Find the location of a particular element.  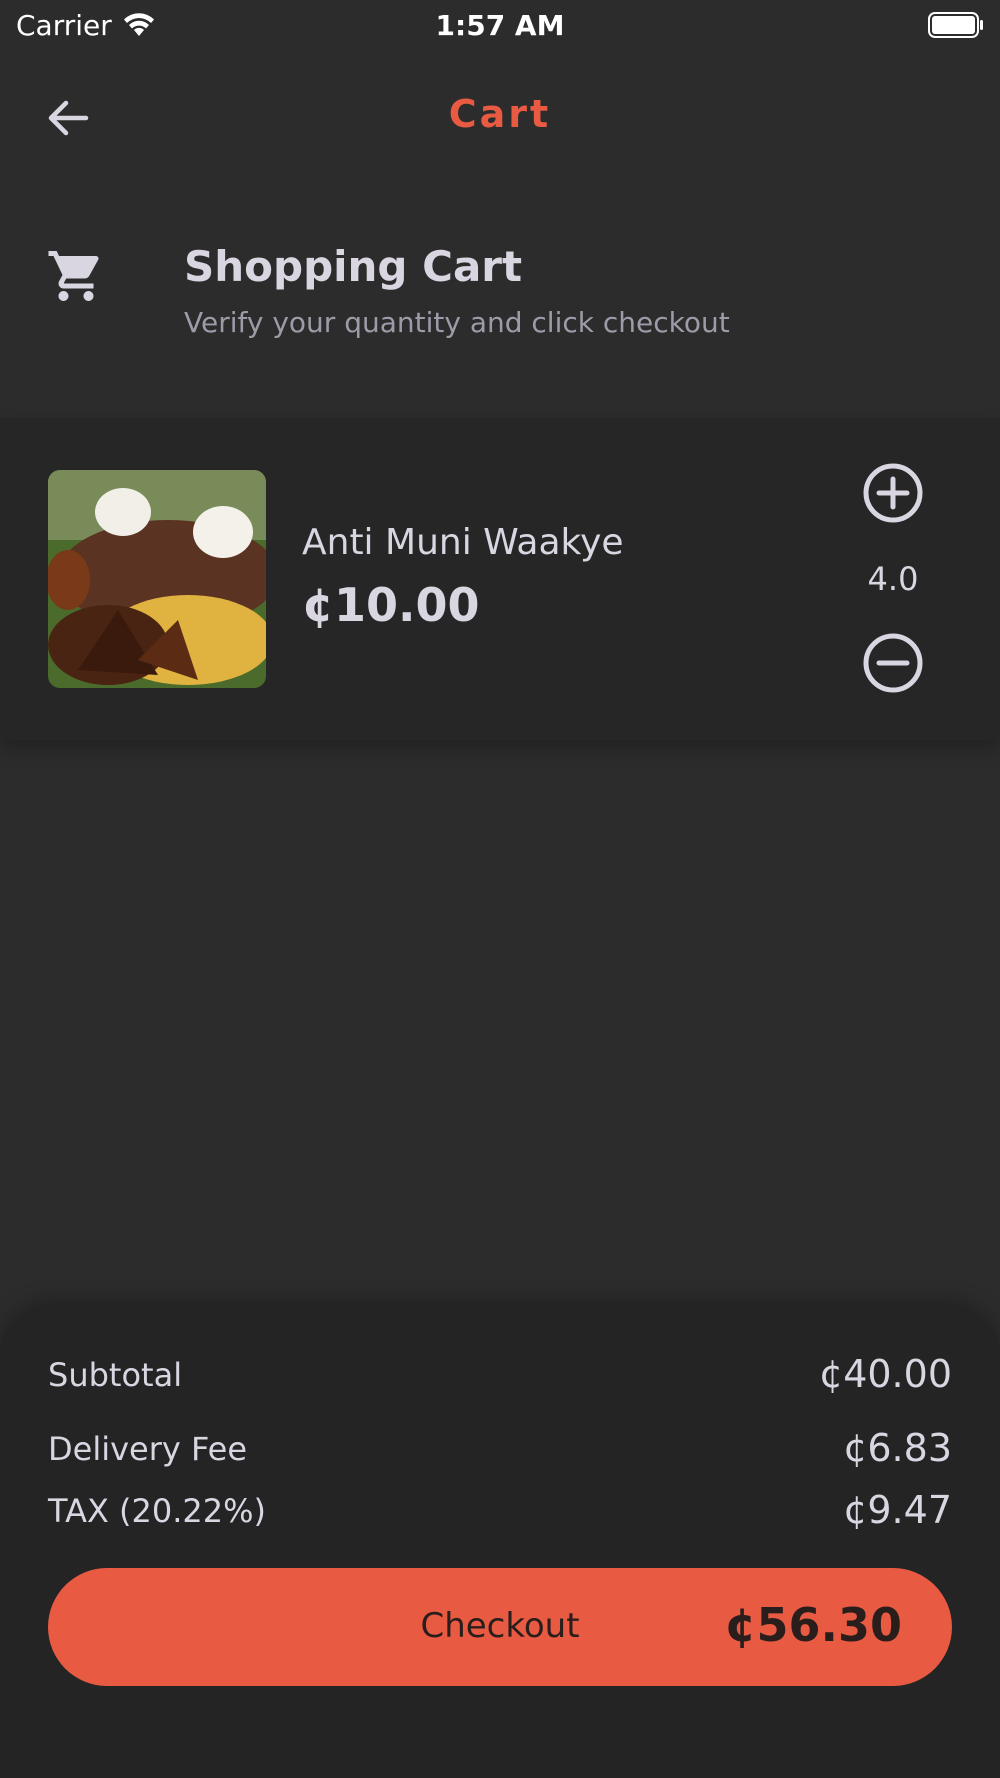

battery-icon is located at coordinates (955, 25).